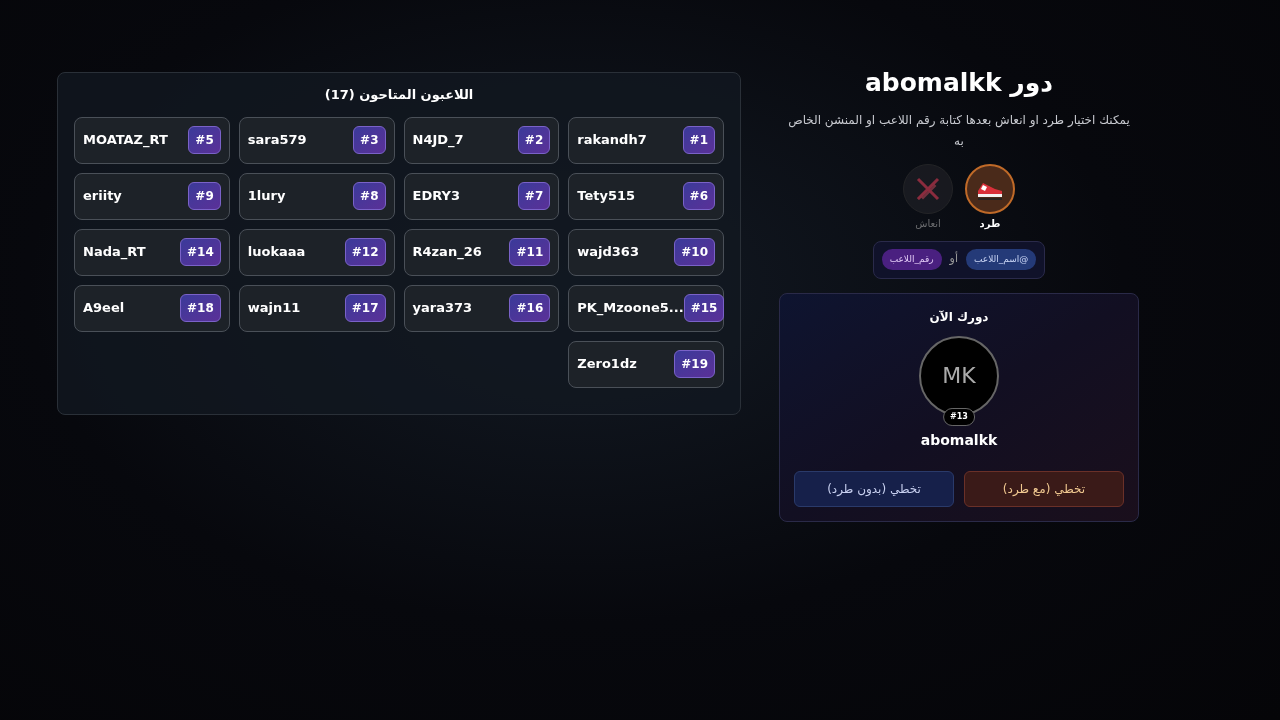 The height and width of the screenshot is (720, 1280). Describe the element at coordinates (152, 308) in the screenshot. I see `player-card: A9eel #18` at that location.